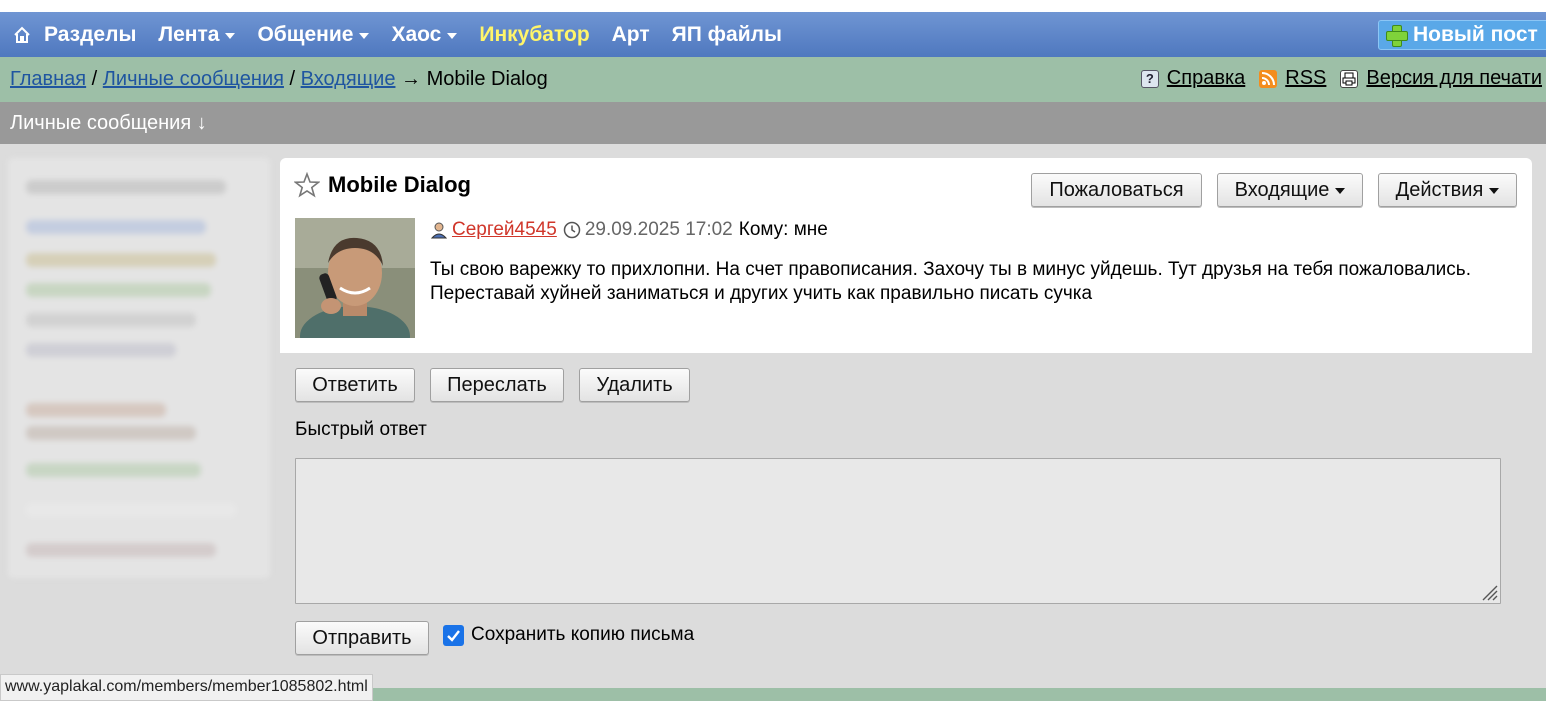 This screenshot has height=701, width=1546. I want to click on delete-button: Удалить, so click(634, 385).